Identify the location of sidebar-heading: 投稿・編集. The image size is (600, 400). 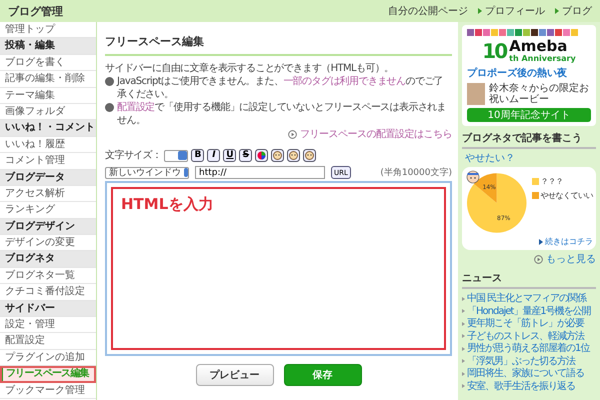
(48, 46).